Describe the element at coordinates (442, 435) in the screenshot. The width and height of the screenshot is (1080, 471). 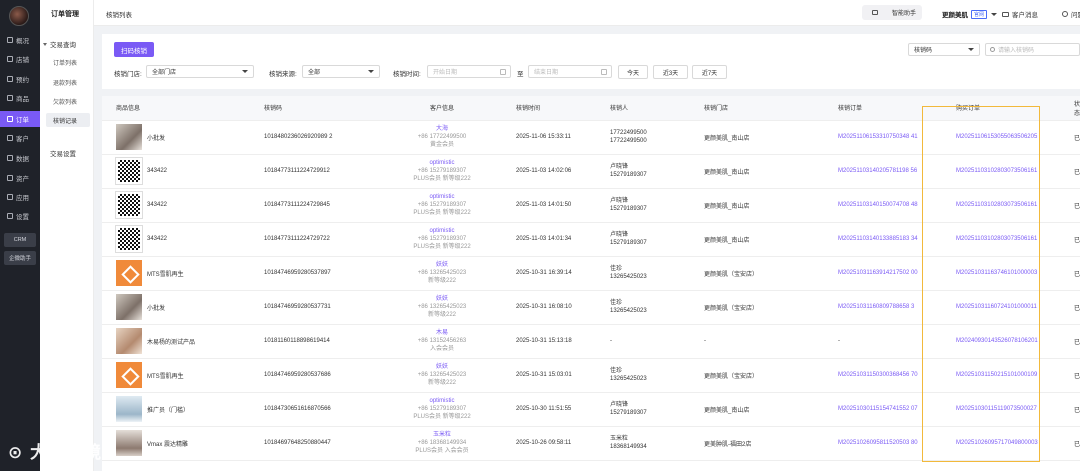
I see `customer-name-link: 玉米粒` at that location.